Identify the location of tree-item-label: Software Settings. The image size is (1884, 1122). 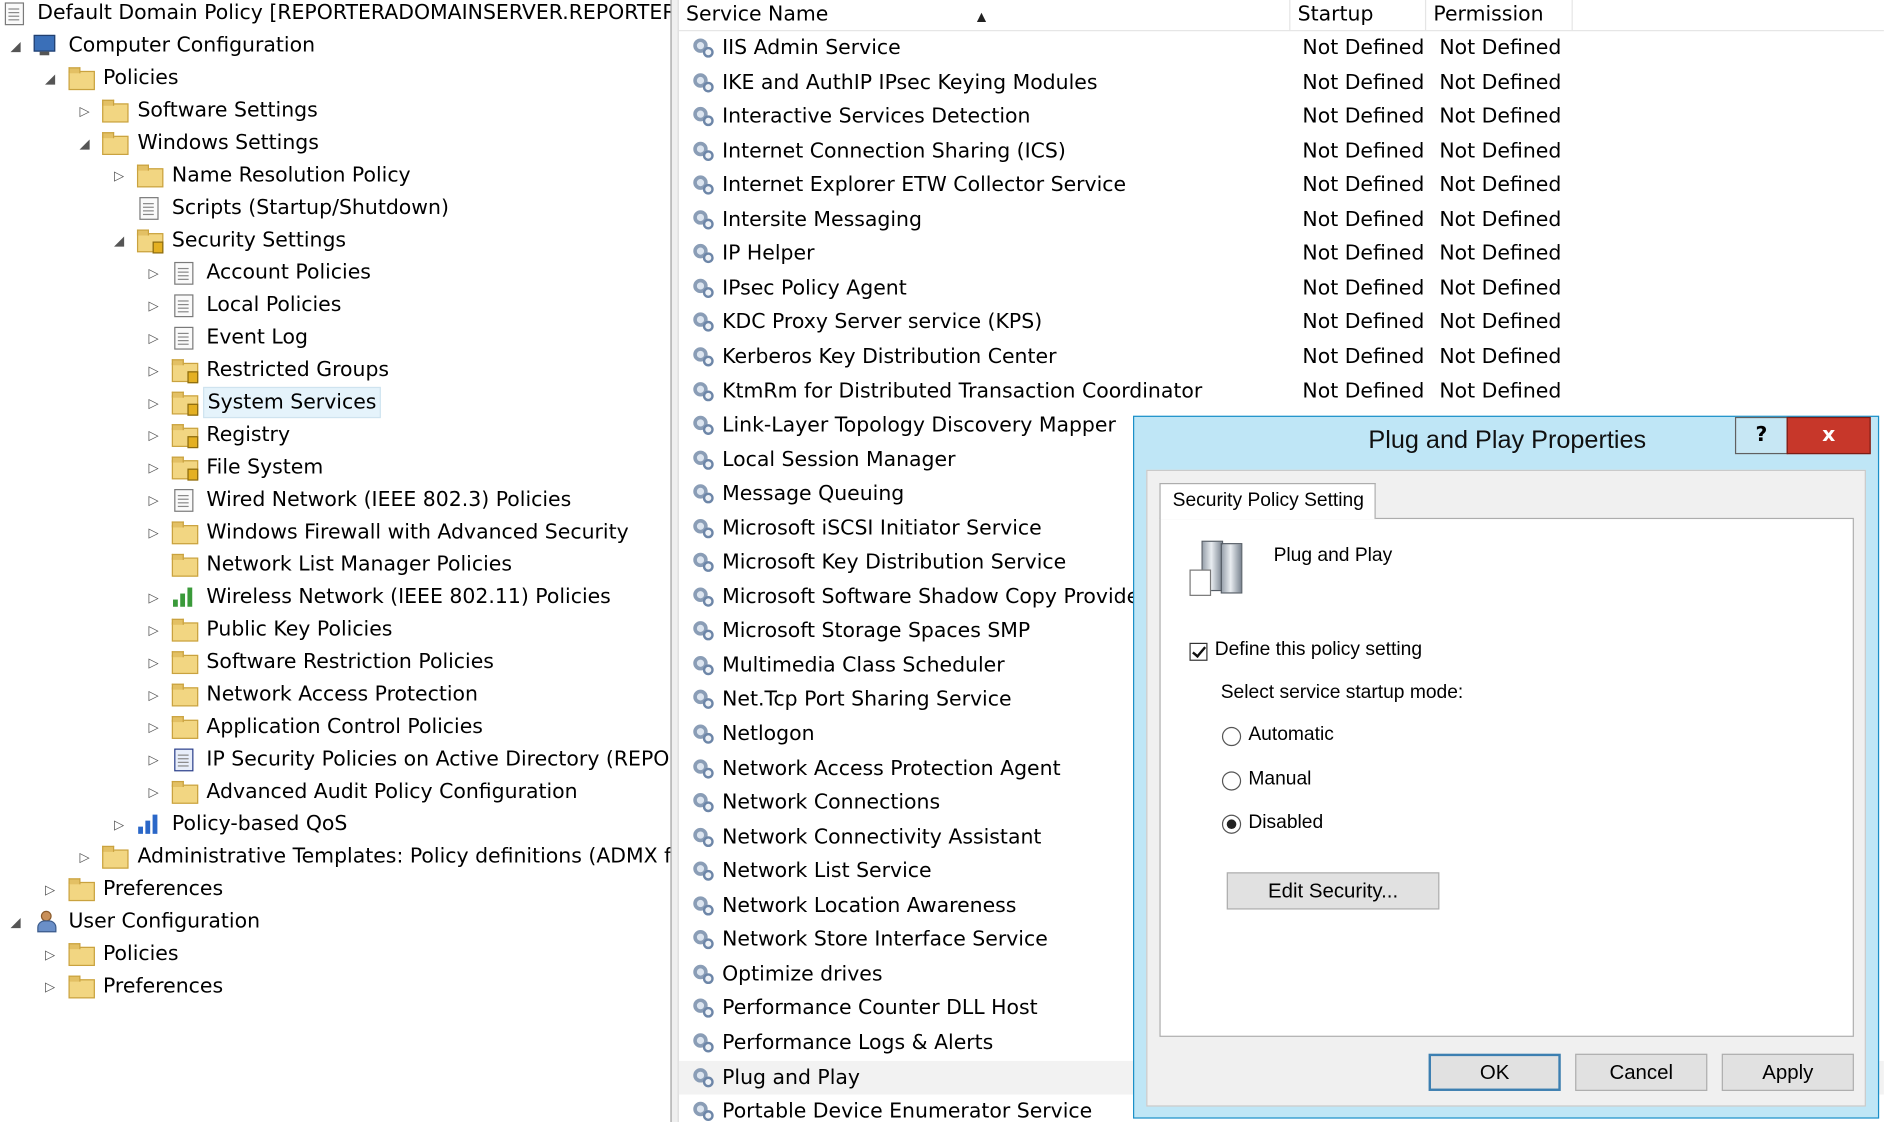
(228, 111).